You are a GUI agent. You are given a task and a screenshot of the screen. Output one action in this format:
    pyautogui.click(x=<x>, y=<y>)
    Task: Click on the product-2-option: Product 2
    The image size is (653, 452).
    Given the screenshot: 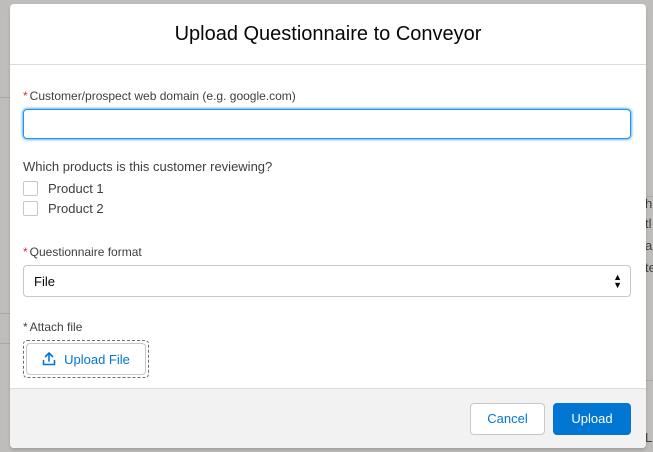 What is the action you would take?
    pyautogui.click(x=327, y=208)
    